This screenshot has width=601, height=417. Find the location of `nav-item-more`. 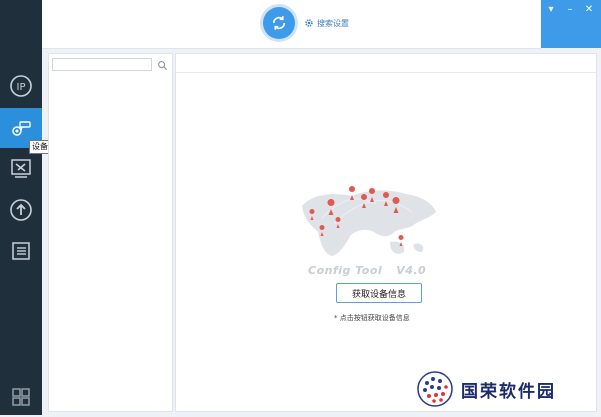

nav-item-more is located at coordinates (21, 397).